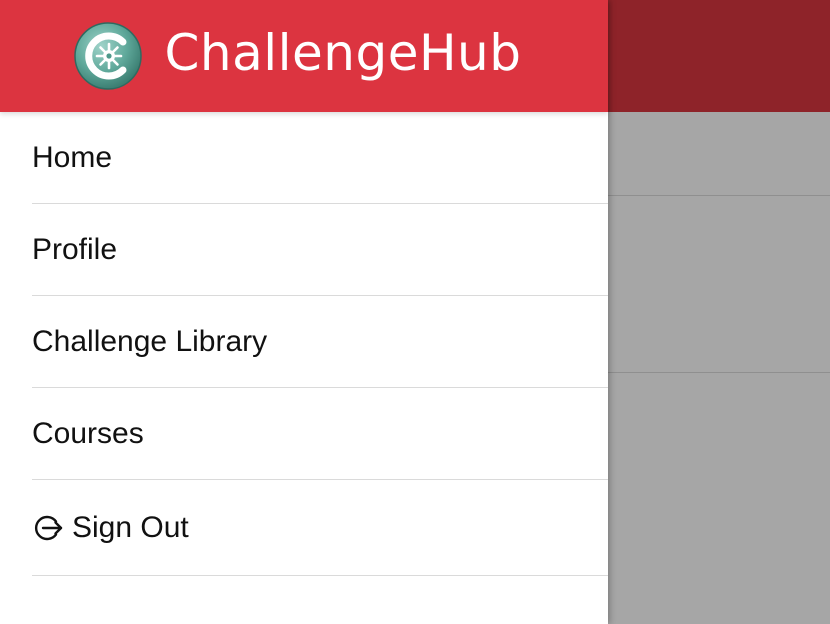 The width and height of the screenshot is (830, 624). I want to click on sign-out-icon, so click(48, 527).